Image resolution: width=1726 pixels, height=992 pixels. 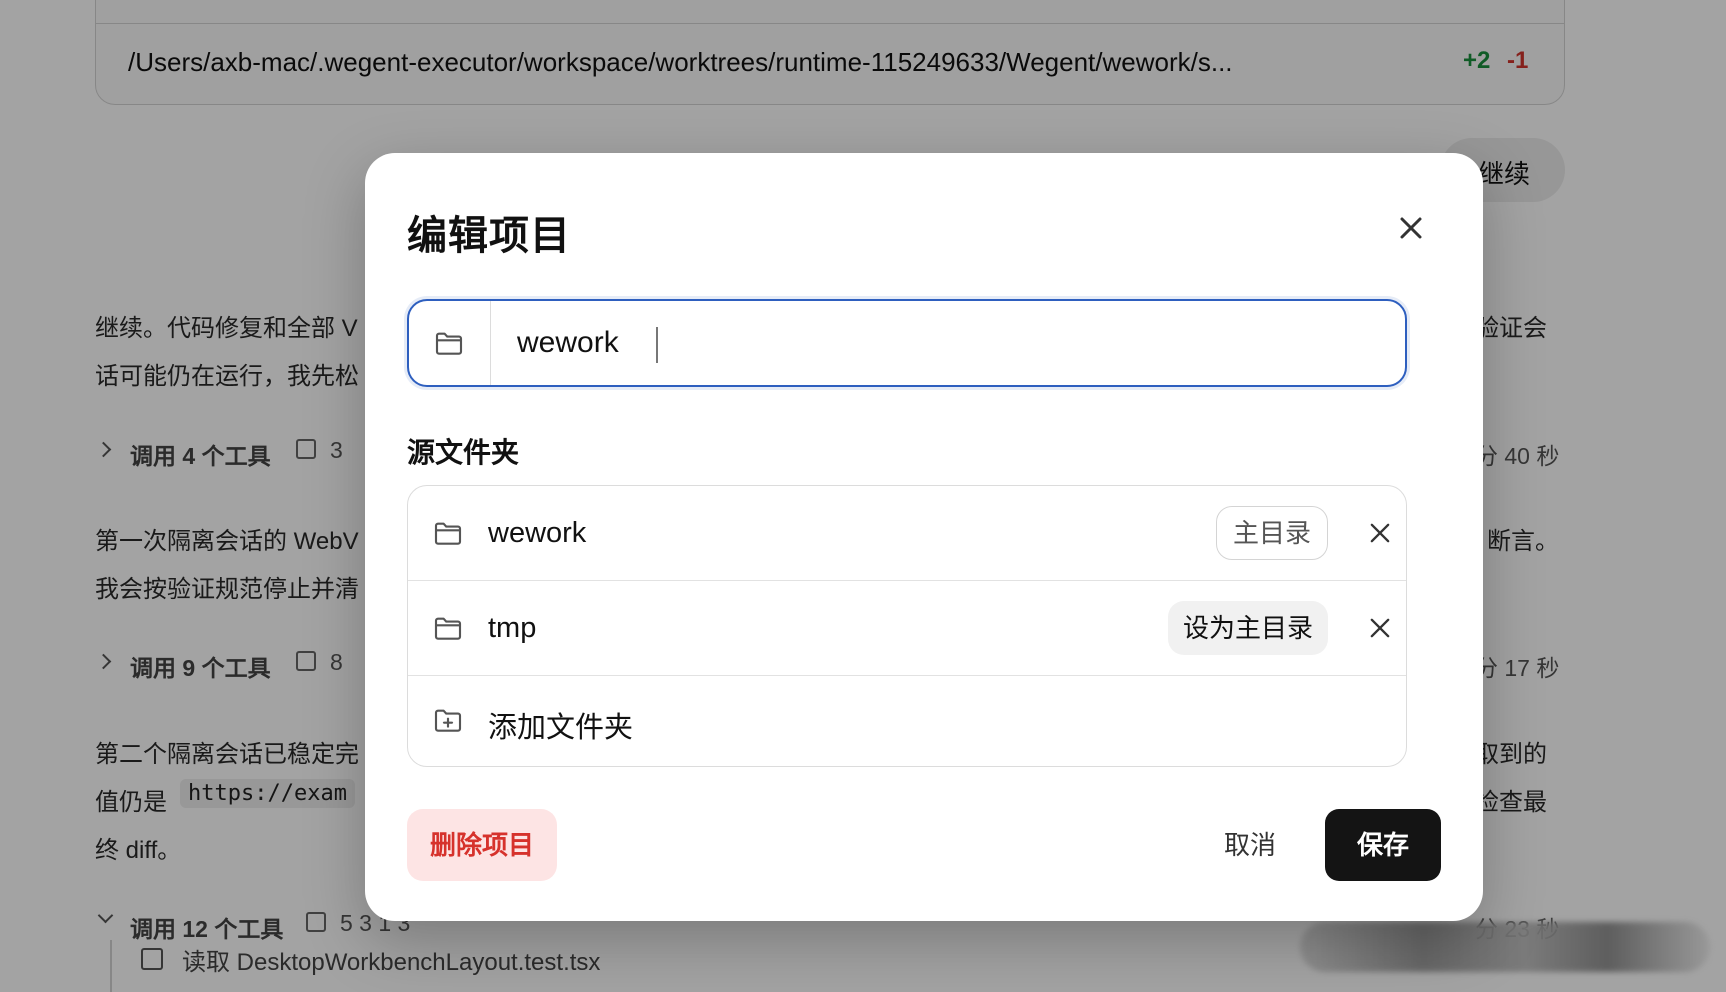 I want to click on dialog-title: 编辑项目, so click(x=489, y=236).